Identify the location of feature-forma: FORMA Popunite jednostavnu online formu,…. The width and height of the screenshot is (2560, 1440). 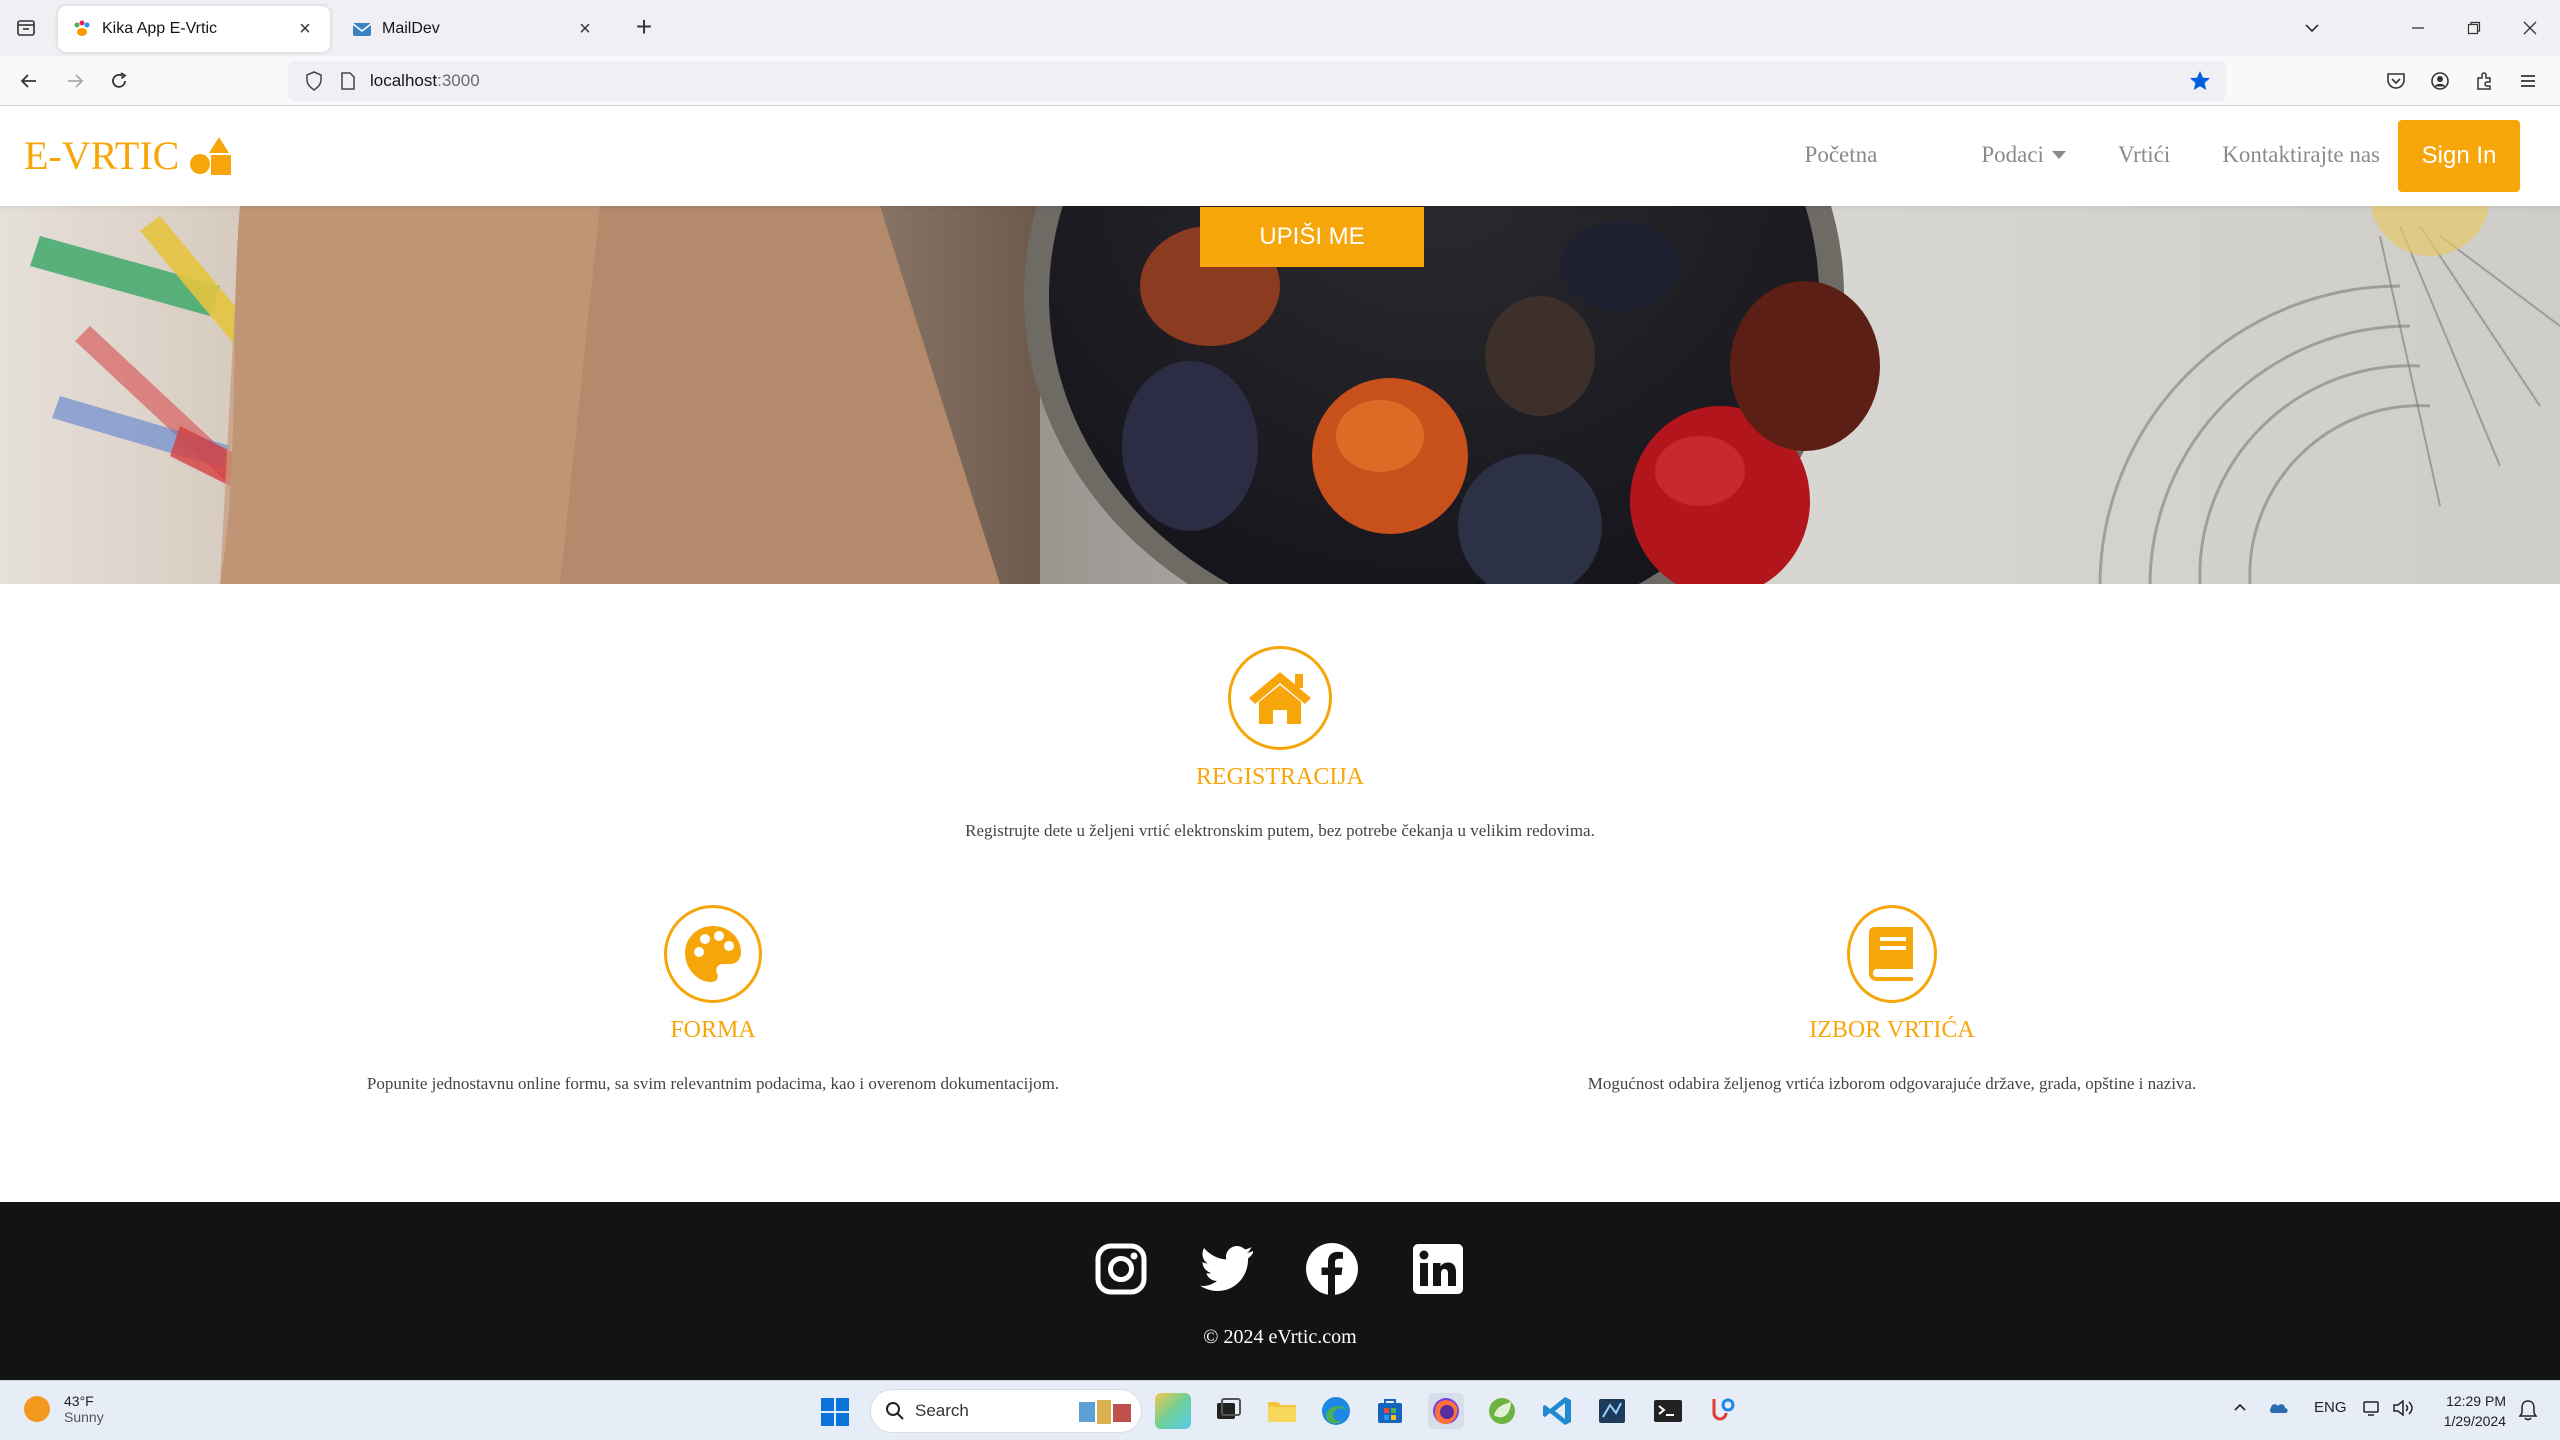
(713, 999).